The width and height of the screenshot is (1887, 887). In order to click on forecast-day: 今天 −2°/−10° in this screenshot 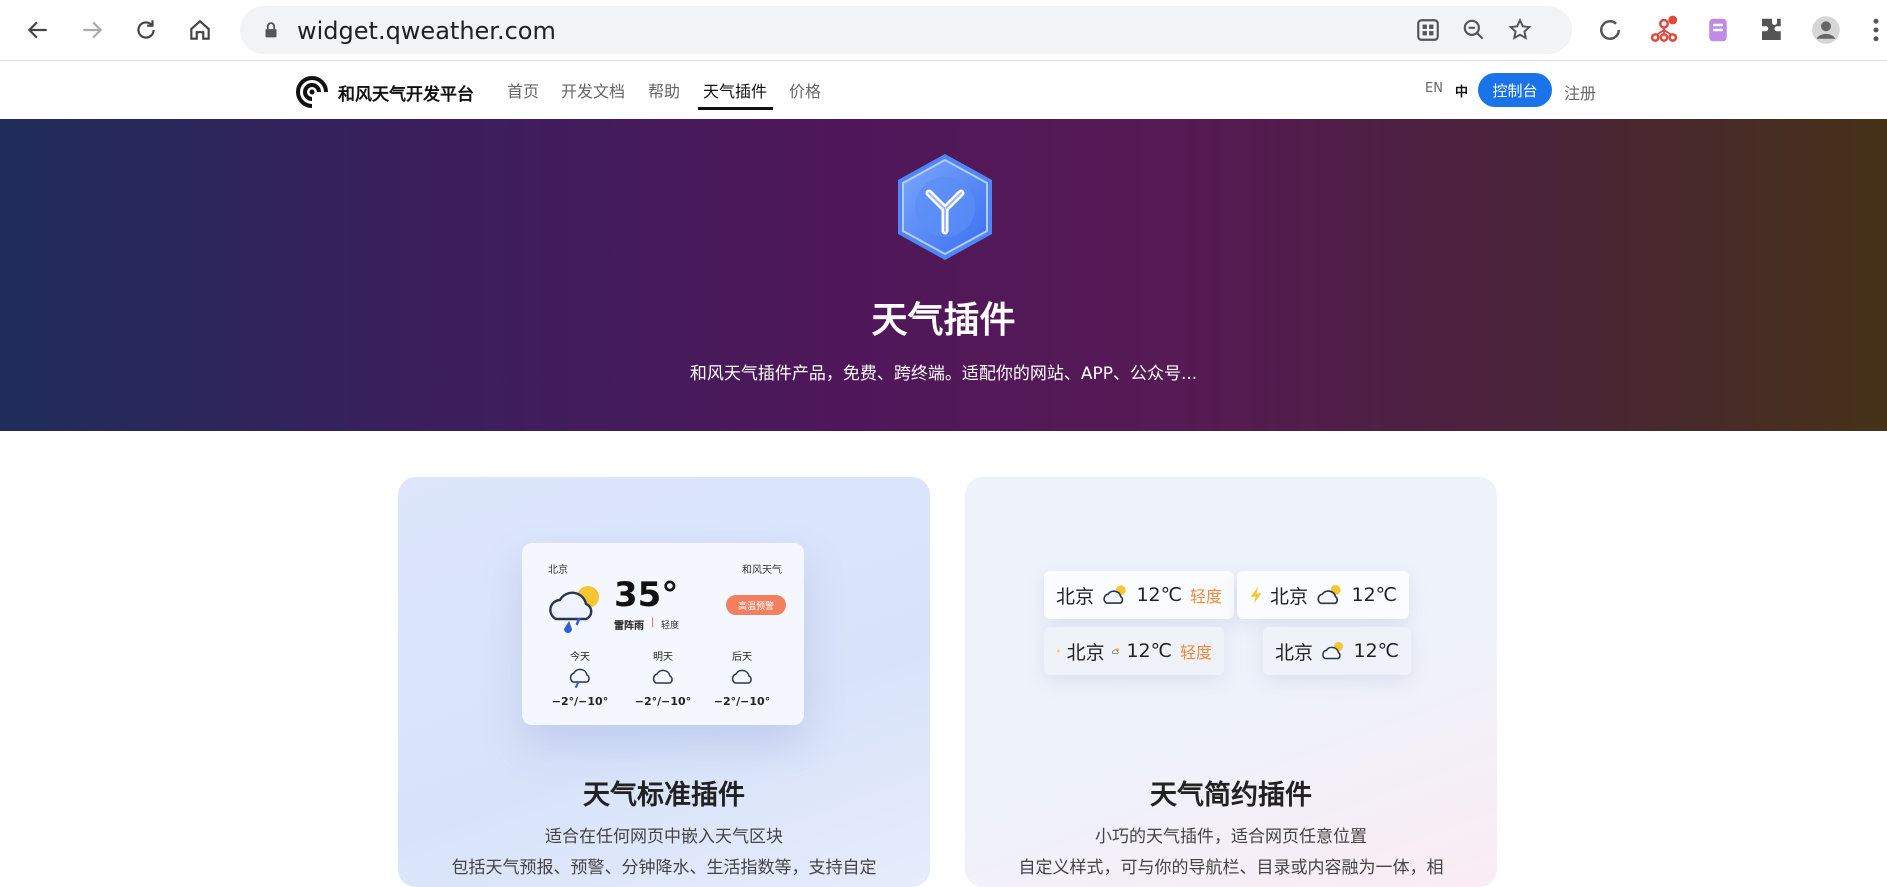, I will do `click(580, 678)`.